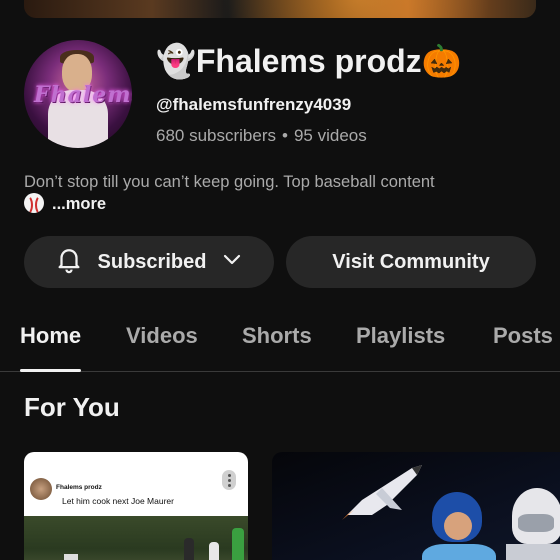 This screenshot has height=560, width=560. I want to click on card-author-name: Fhalems prodz, so click(79, 487).